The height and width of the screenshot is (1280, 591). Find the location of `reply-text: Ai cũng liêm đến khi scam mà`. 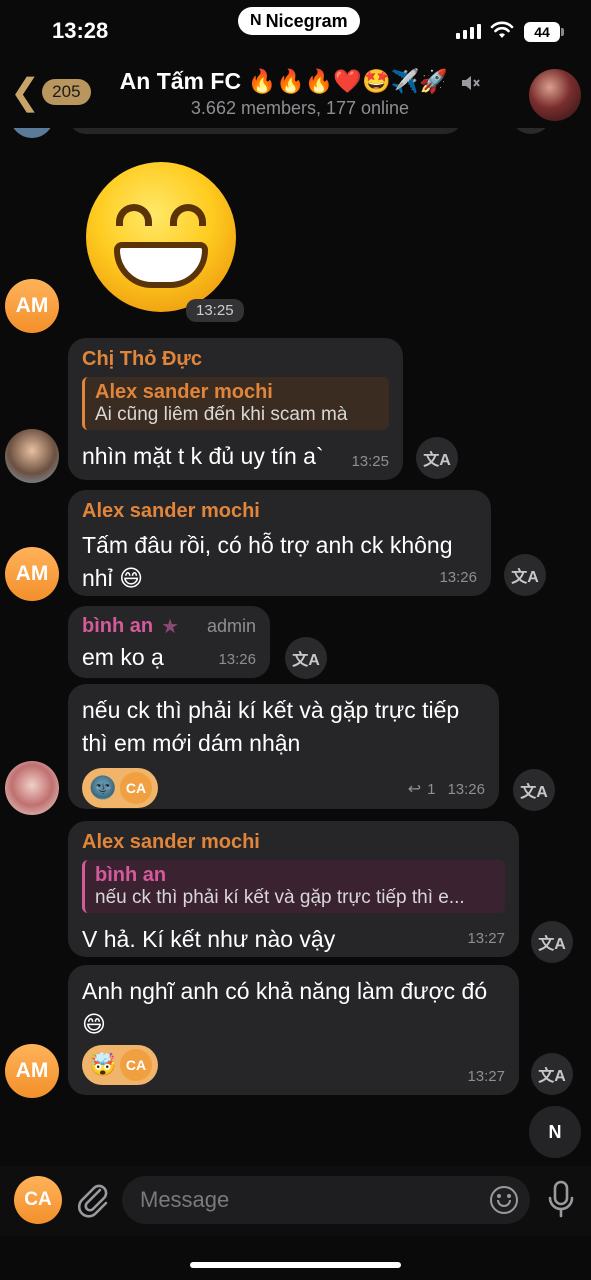

reply-text: Ai cũng liêm đến khi scam mà is located at coordinates (221, 414).